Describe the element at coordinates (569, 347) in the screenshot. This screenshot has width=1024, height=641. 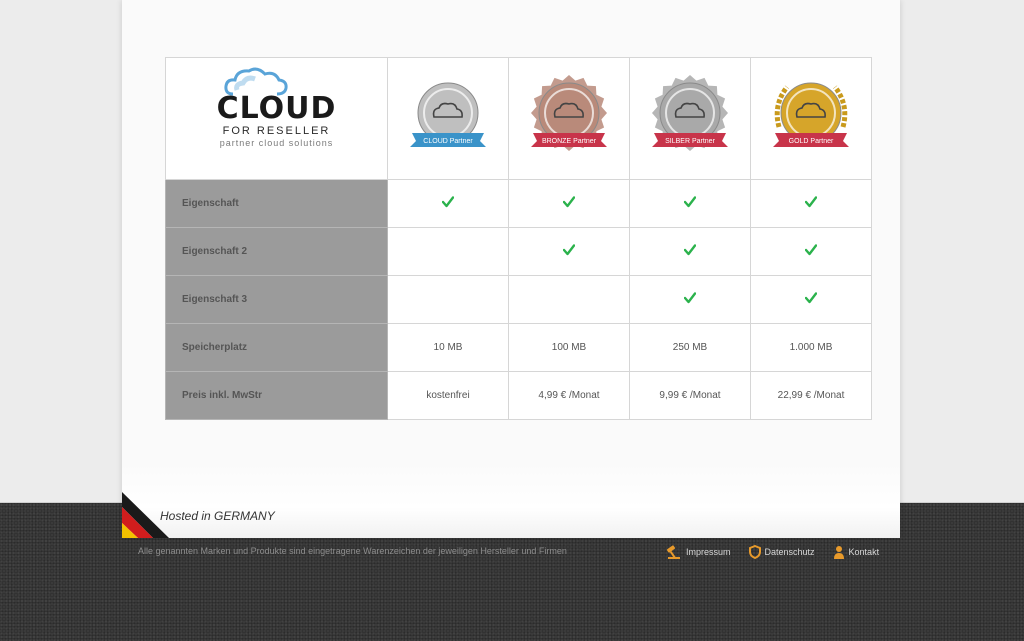
I see `value-cell: 100 MB` at that location.